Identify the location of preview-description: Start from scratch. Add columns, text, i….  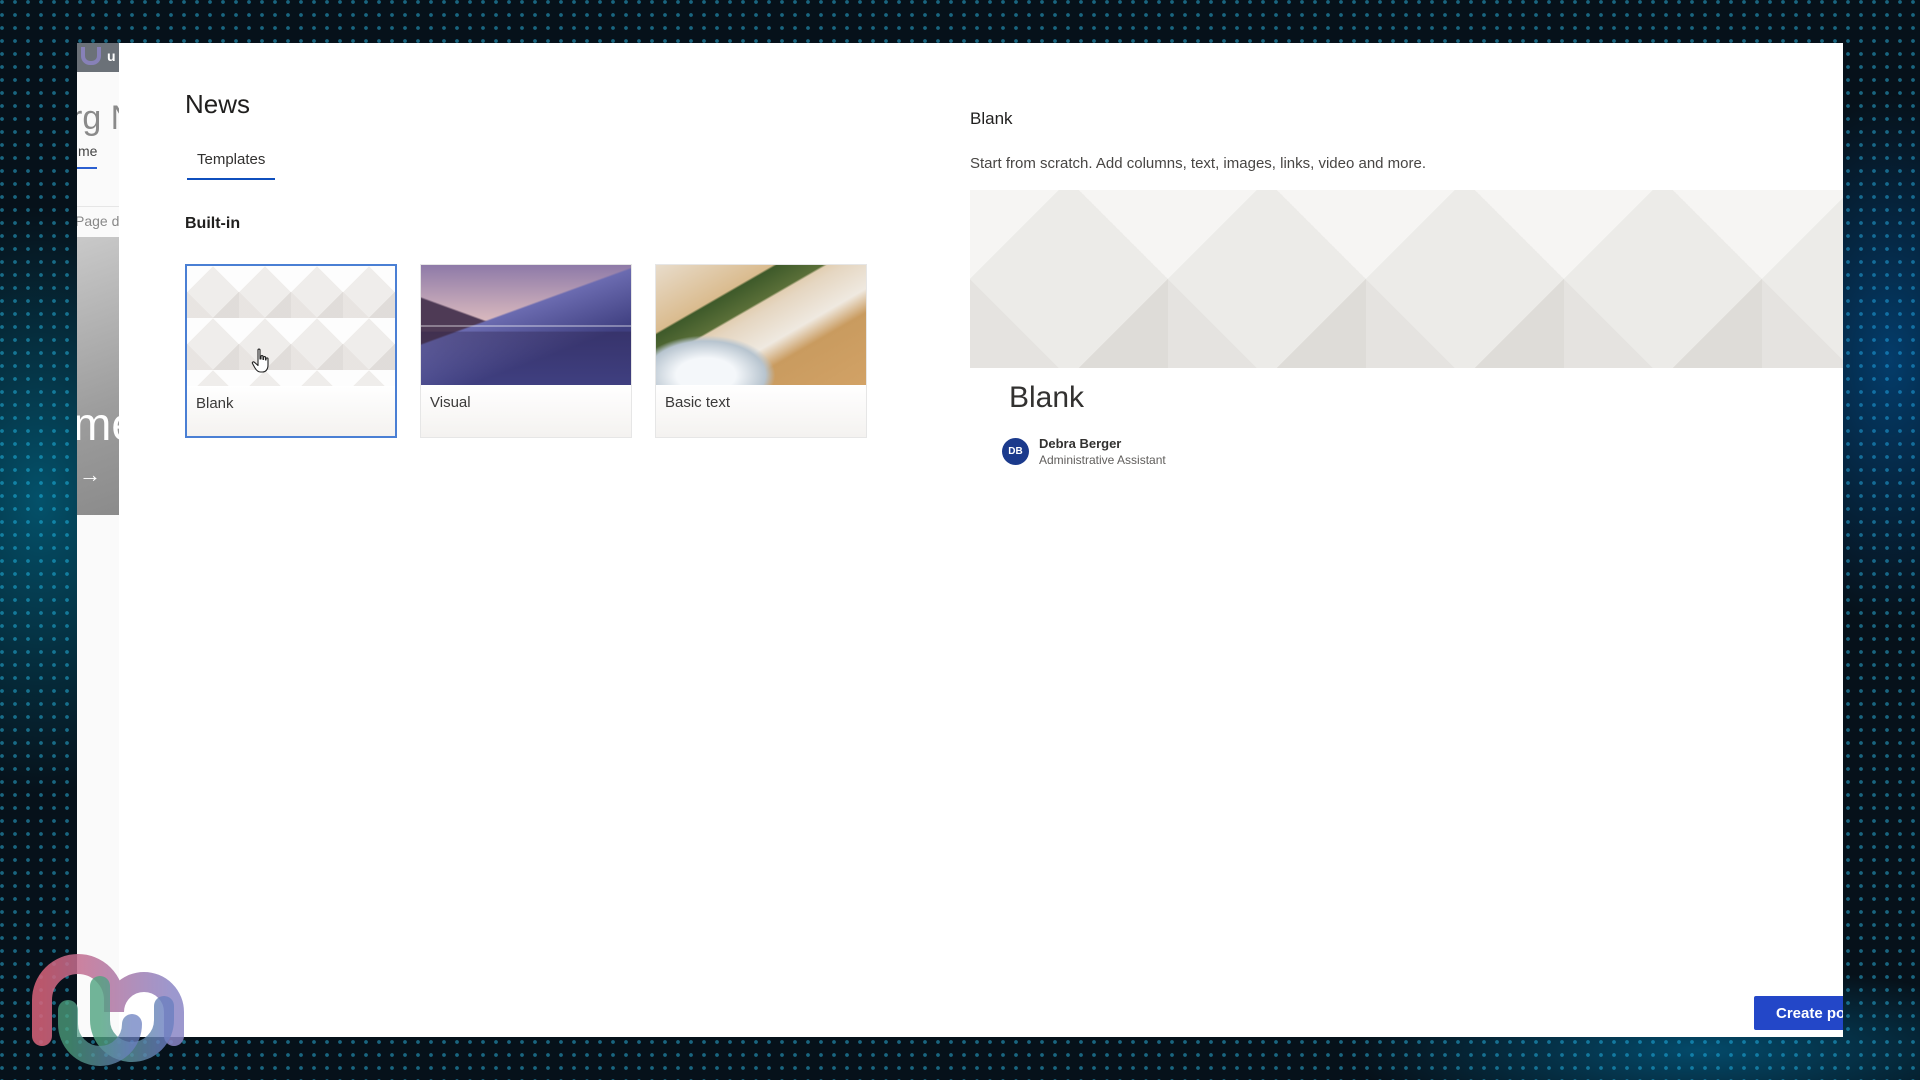
(1198, 163).